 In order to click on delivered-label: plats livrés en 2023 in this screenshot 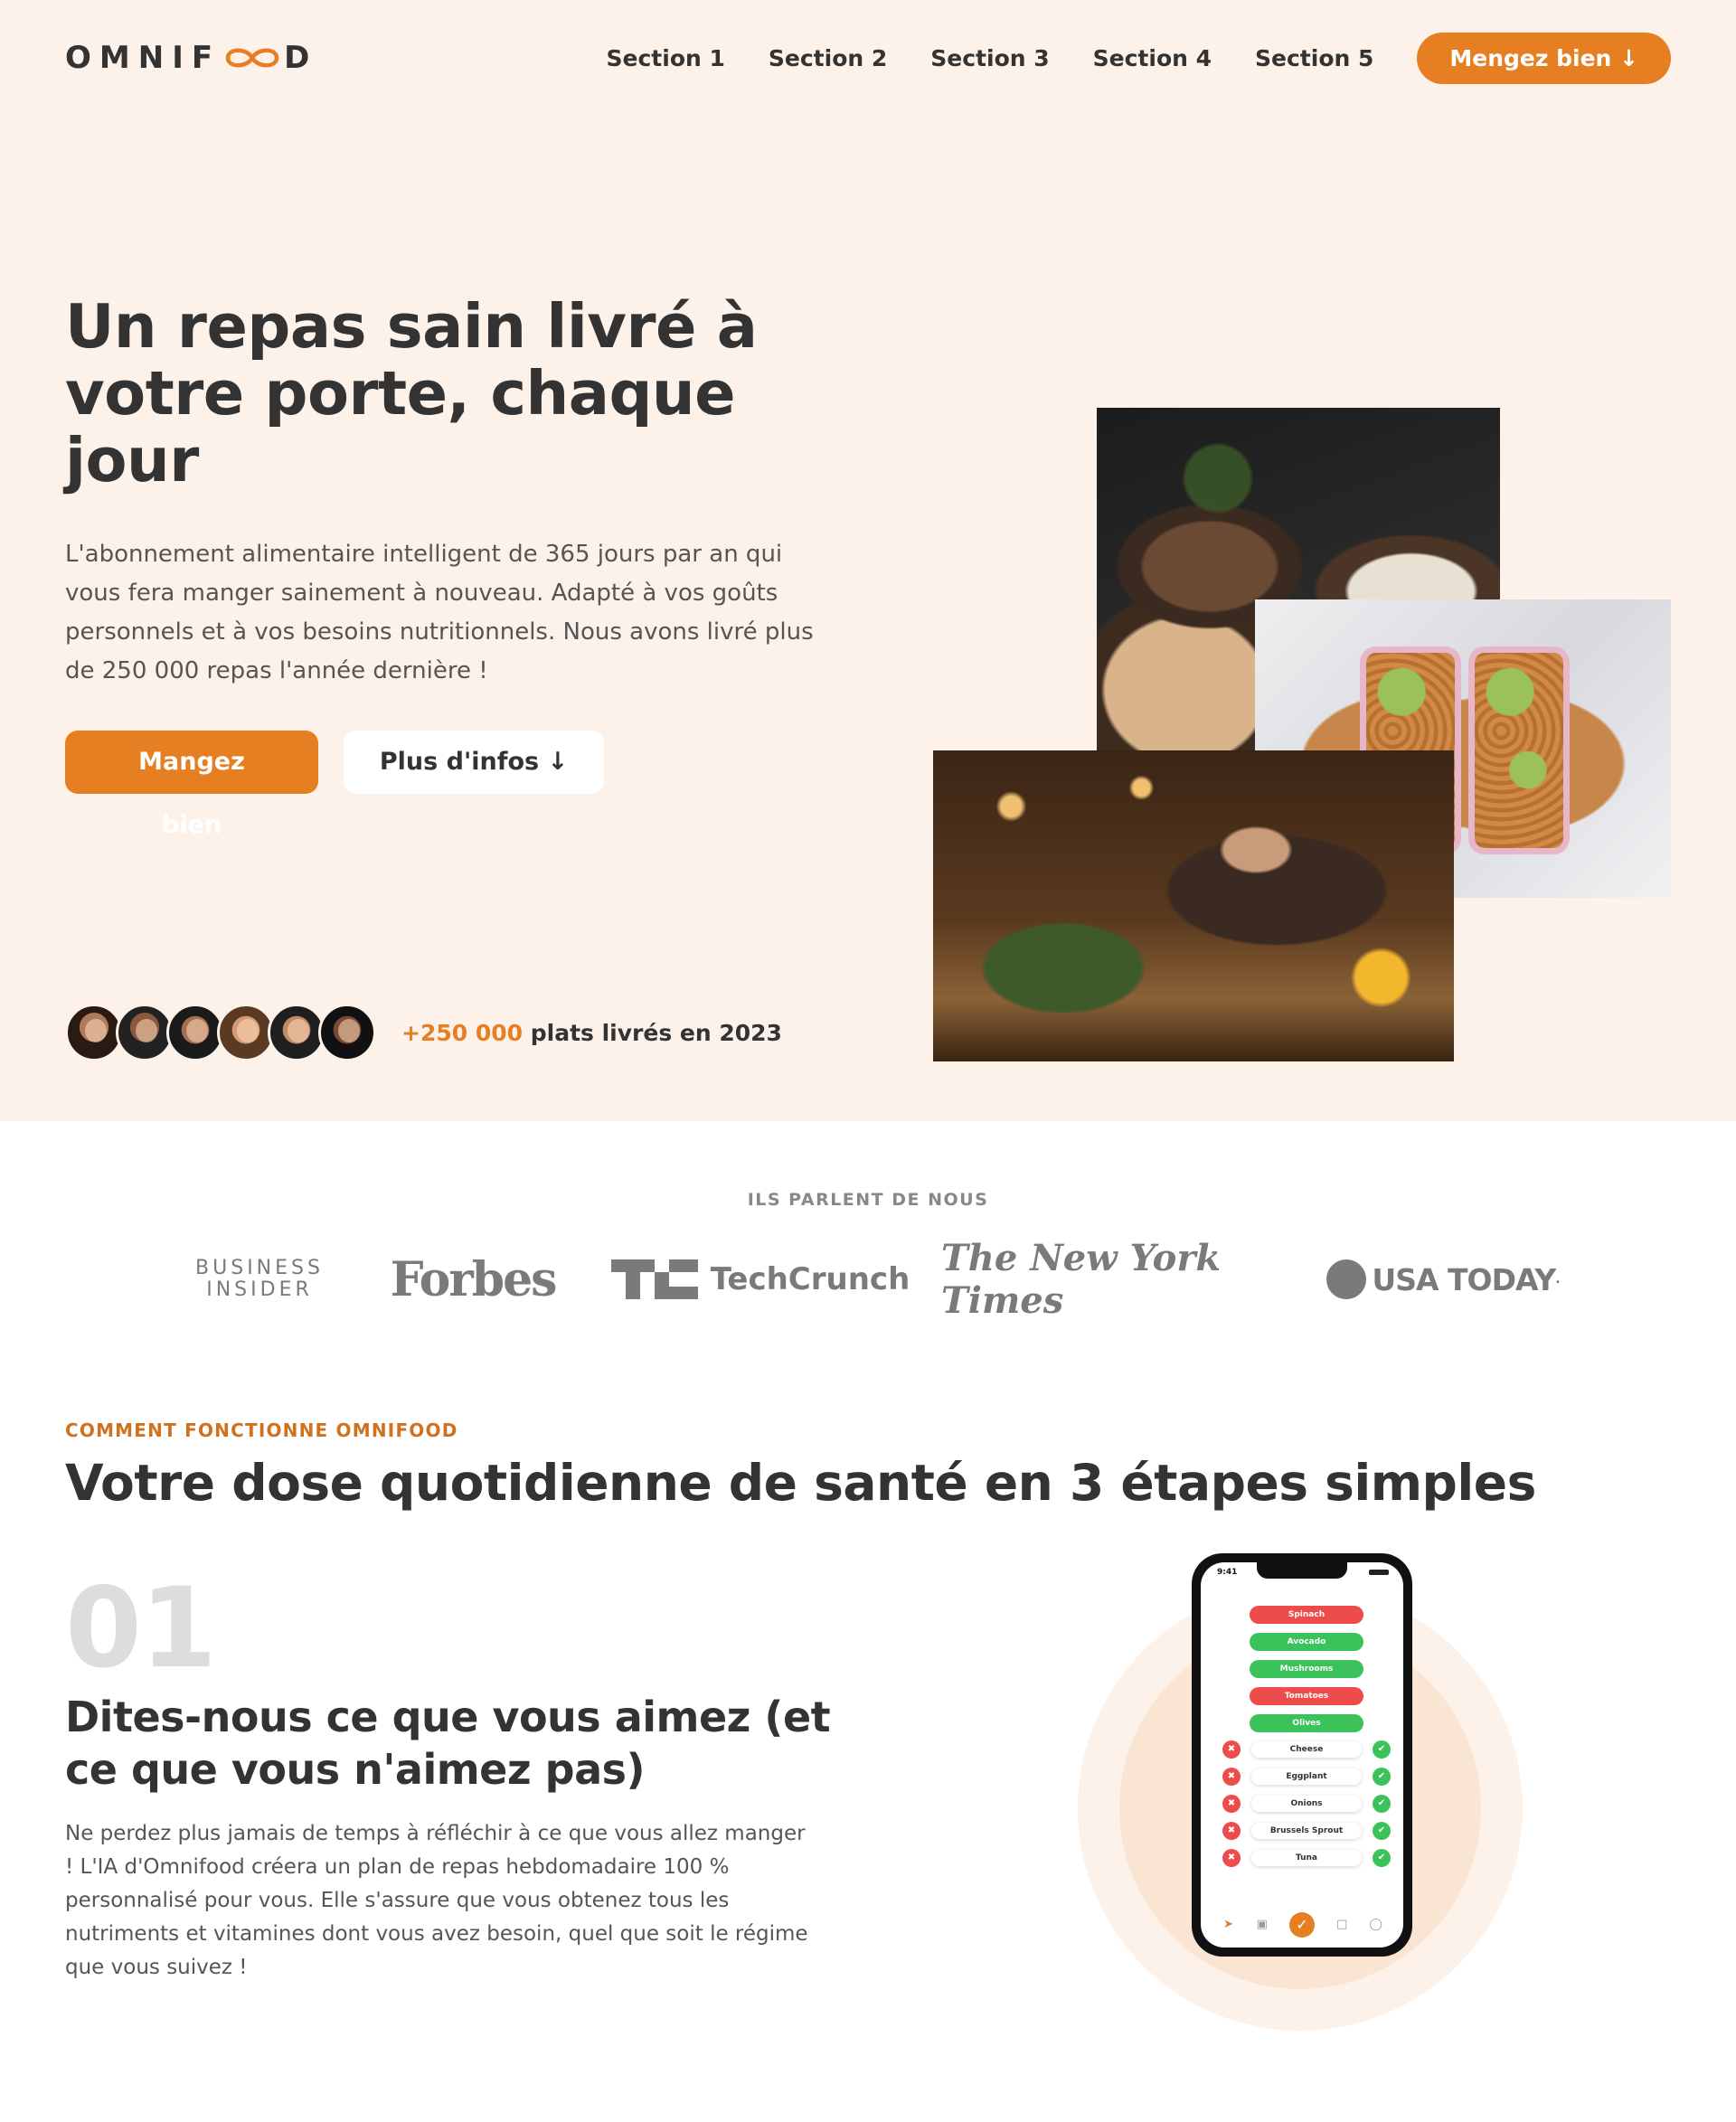, I will do `click(653, 1032)`.